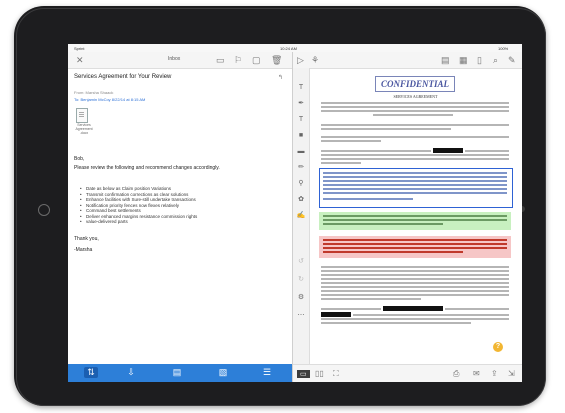 This screenshot has height=413, width=565. What do you see at coordinates (301, 262) in the screenshot?
I see `undo-icon: ↺` at bounding box center [301, 262].